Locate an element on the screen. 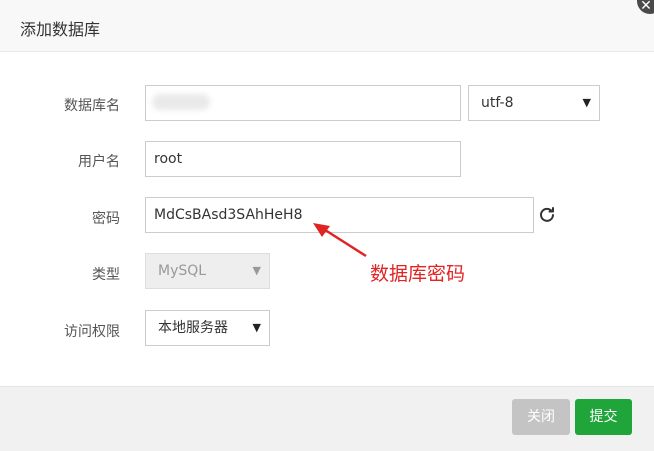 The height and width of the screenshot is (451, 654). type-label: 类型 is located at coordinates (106, 275).